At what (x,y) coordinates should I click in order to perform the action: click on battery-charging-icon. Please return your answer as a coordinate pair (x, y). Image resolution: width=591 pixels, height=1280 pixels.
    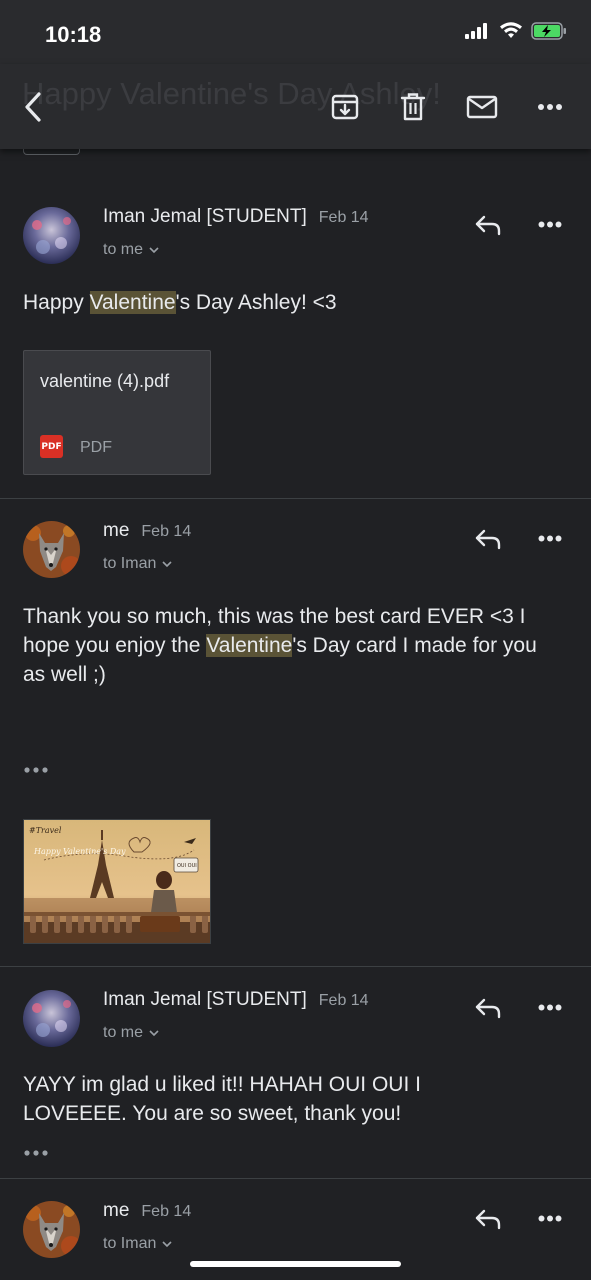
    Looking at the image, I should click on (548, 31).